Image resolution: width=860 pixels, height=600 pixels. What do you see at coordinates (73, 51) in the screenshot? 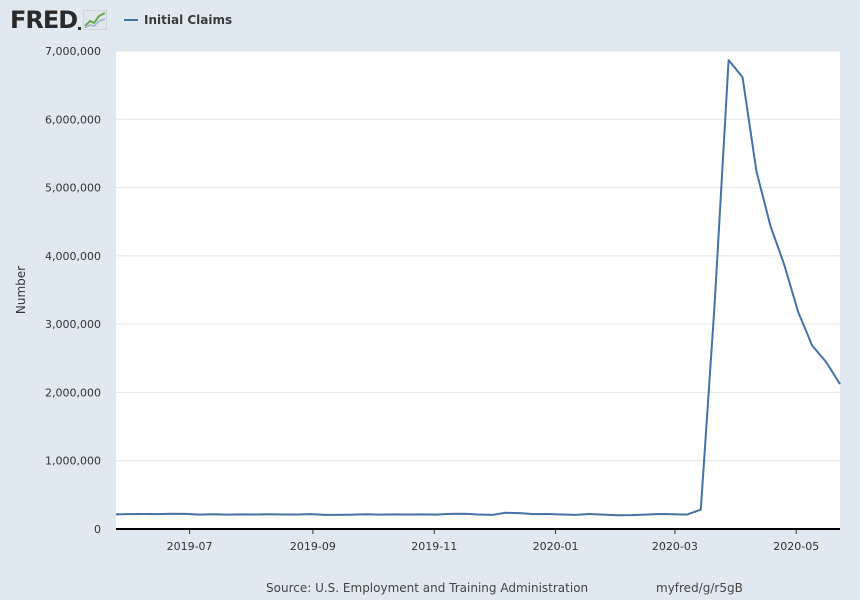
I see `y-tick-label: 7,000,000` at bounding box center [73, 51].